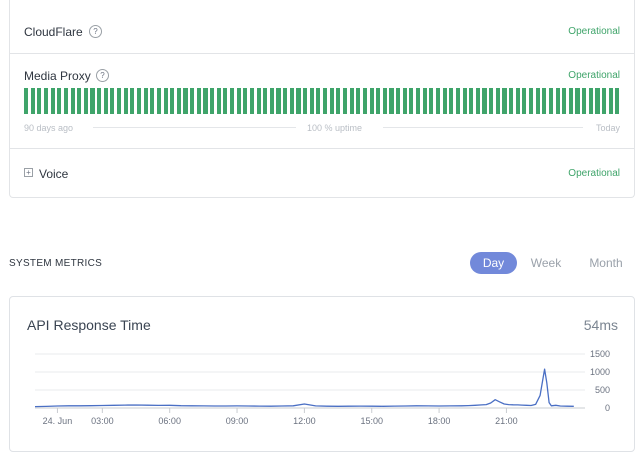  Describe the element at coordinates (322, 173) in the screenshot. I see `component-row-voice: + Voice Operational` at that location.